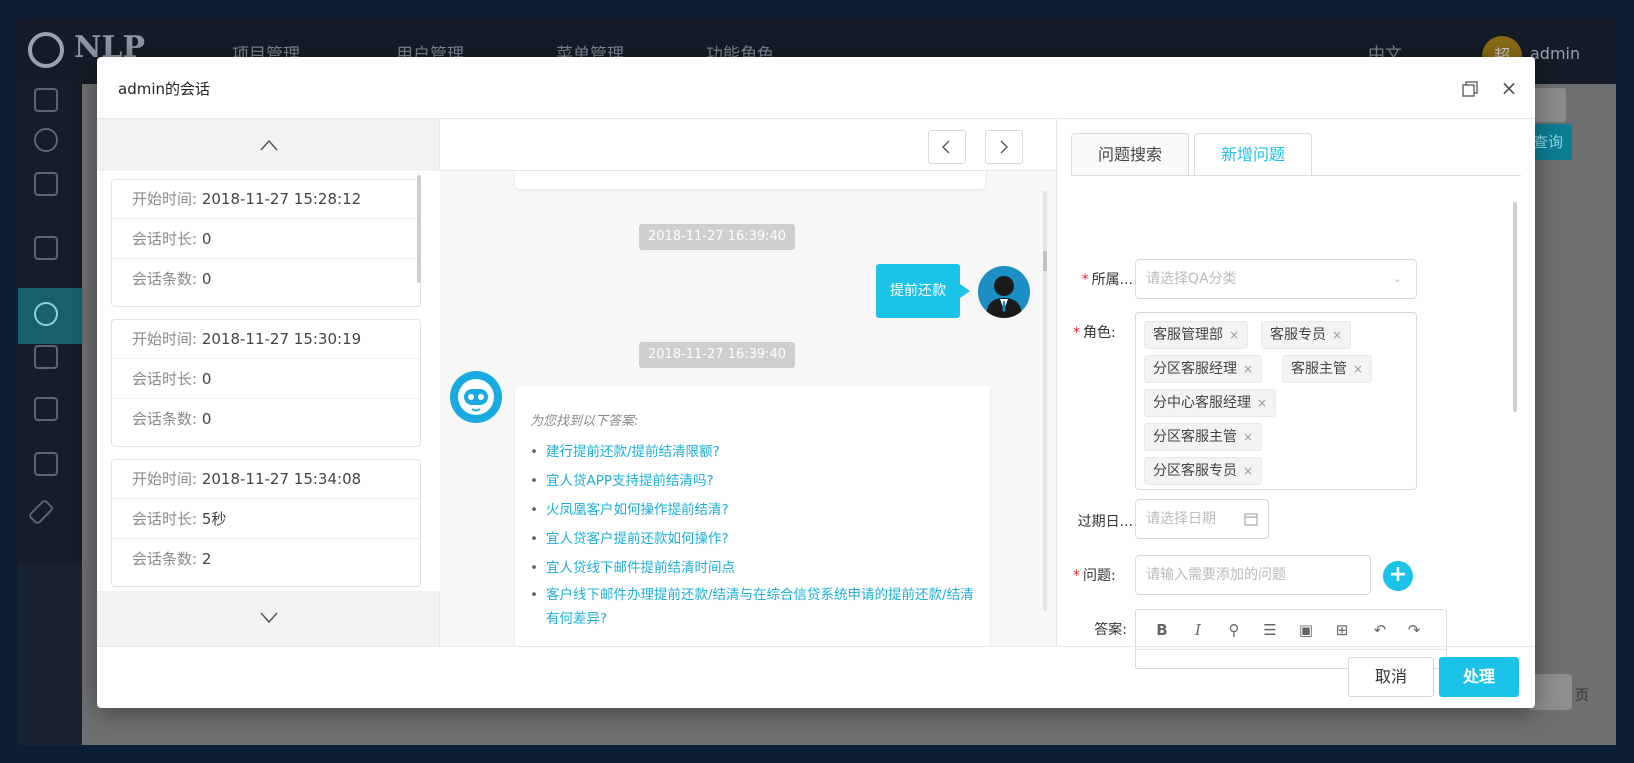  I want to click on cancel-button: 取消, so click(1391, 677).